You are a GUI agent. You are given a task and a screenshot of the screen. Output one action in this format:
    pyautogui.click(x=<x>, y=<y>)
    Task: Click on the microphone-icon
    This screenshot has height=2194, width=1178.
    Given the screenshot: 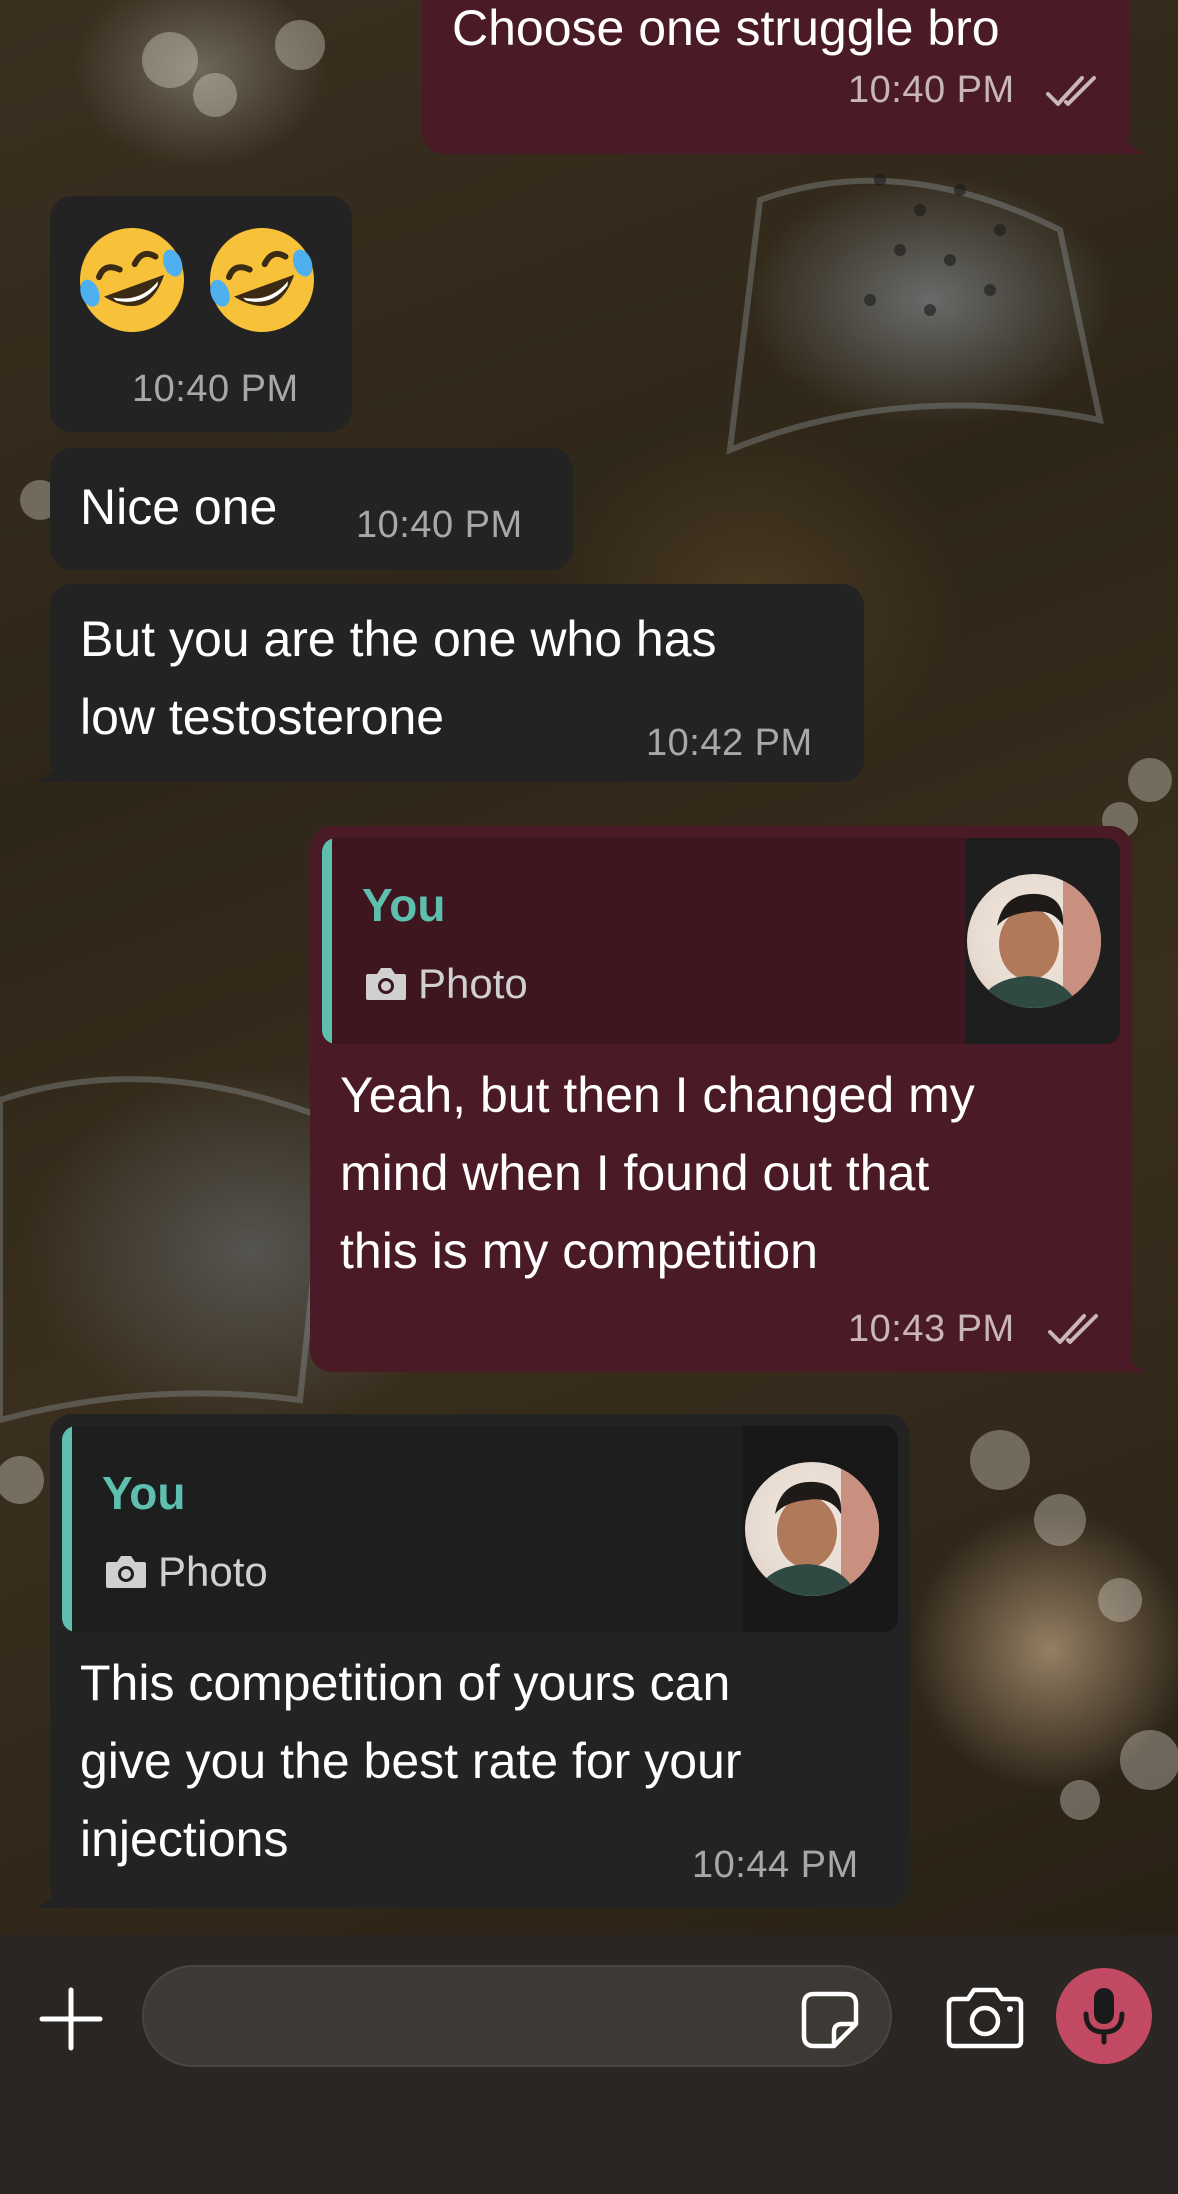 What is the action you would take?
    pyautogui.click(x=1104, y=2016)
    